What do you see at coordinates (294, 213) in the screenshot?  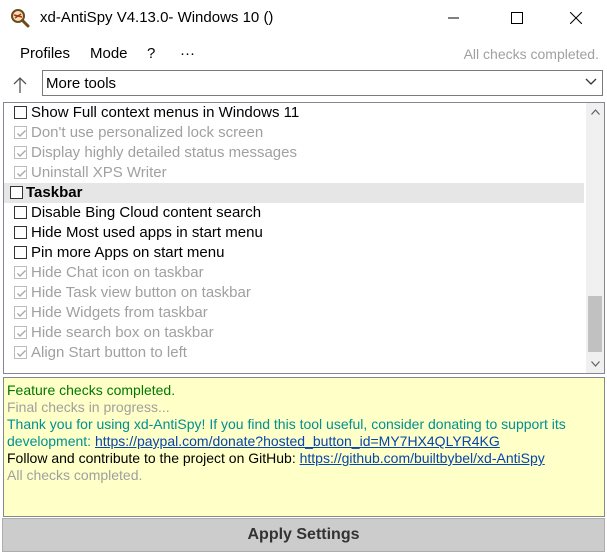 I see `feature-row: Disable Bing Cloud content search` at bounding box center [294, 213].